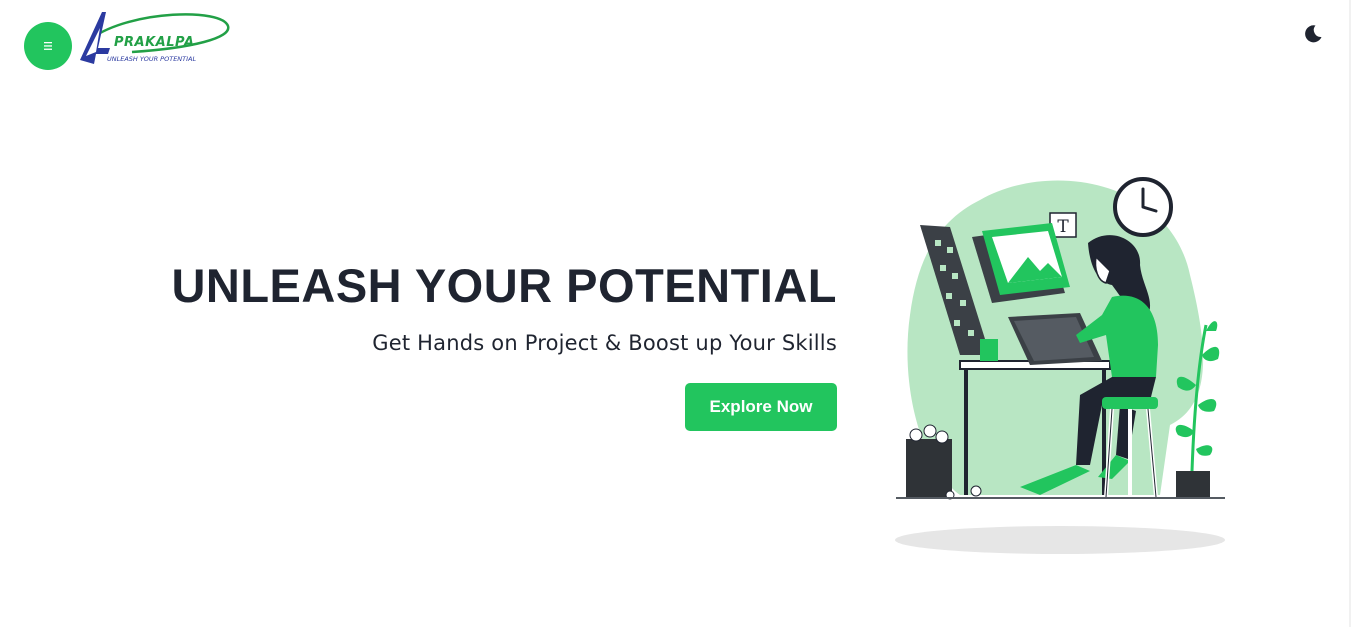 This screenshot has height=627, width=1351. Describe the element at coordinates (1063, 227) in the screenshot. I see `svg-text: T` at that location.